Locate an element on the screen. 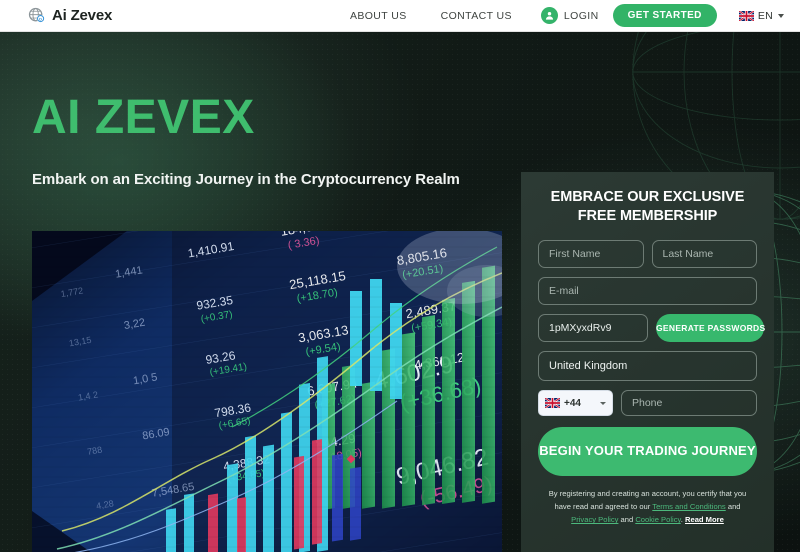 Image resolution: width=800 pixels, height=552 pixels. email-field-row is located at coordinates (647, 291).